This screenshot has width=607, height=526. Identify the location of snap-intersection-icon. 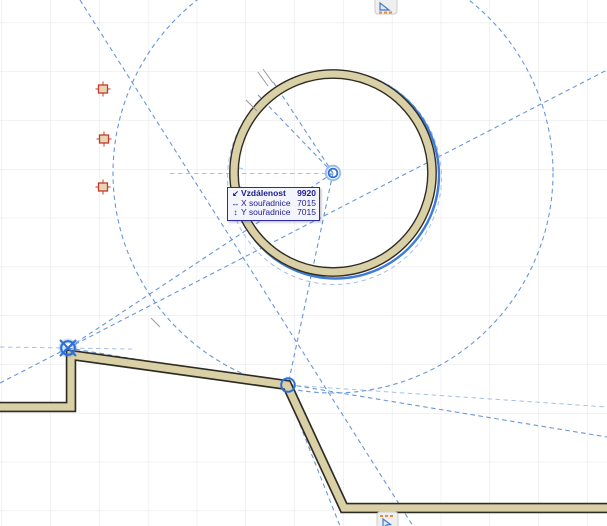
(68, 348).